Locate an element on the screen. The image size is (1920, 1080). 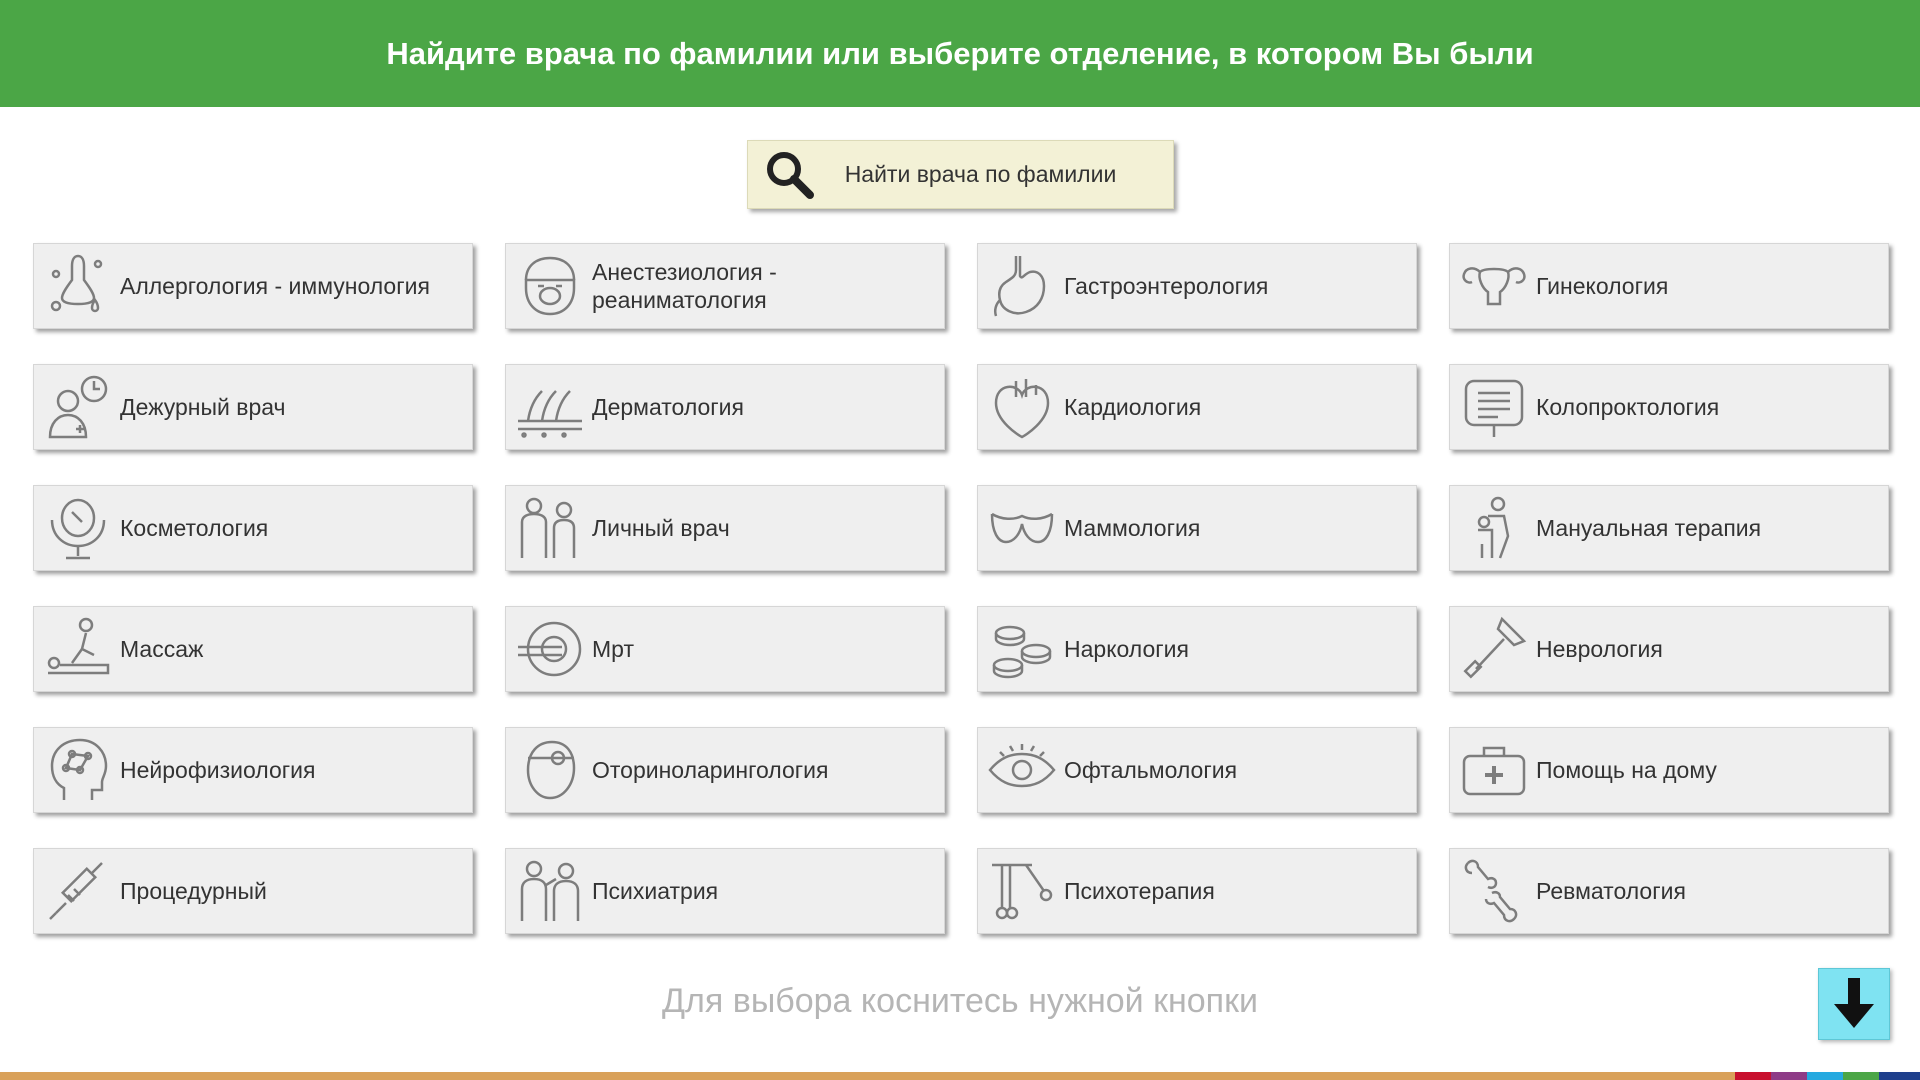
department-label: Офтальмология is located at coordinates (1151, 770).